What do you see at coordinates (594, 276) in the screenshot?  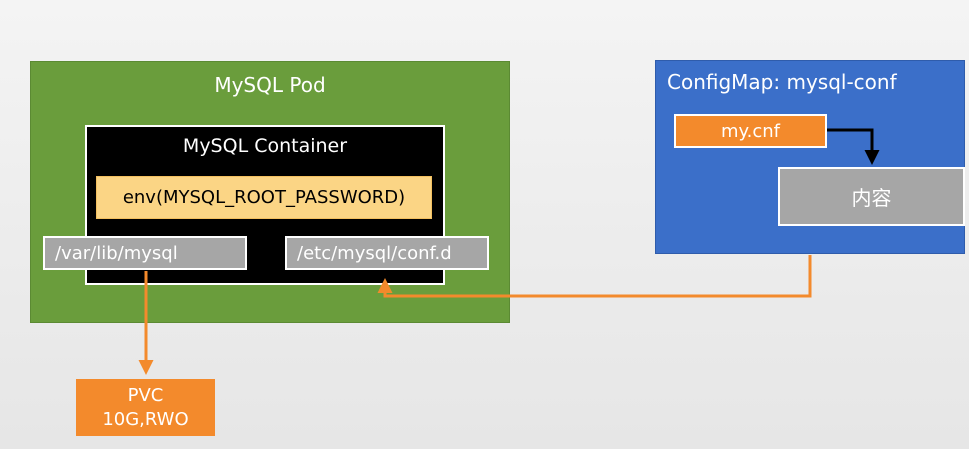 I see `configmap-to-conf-arrow` at bounding box center [594, 276].